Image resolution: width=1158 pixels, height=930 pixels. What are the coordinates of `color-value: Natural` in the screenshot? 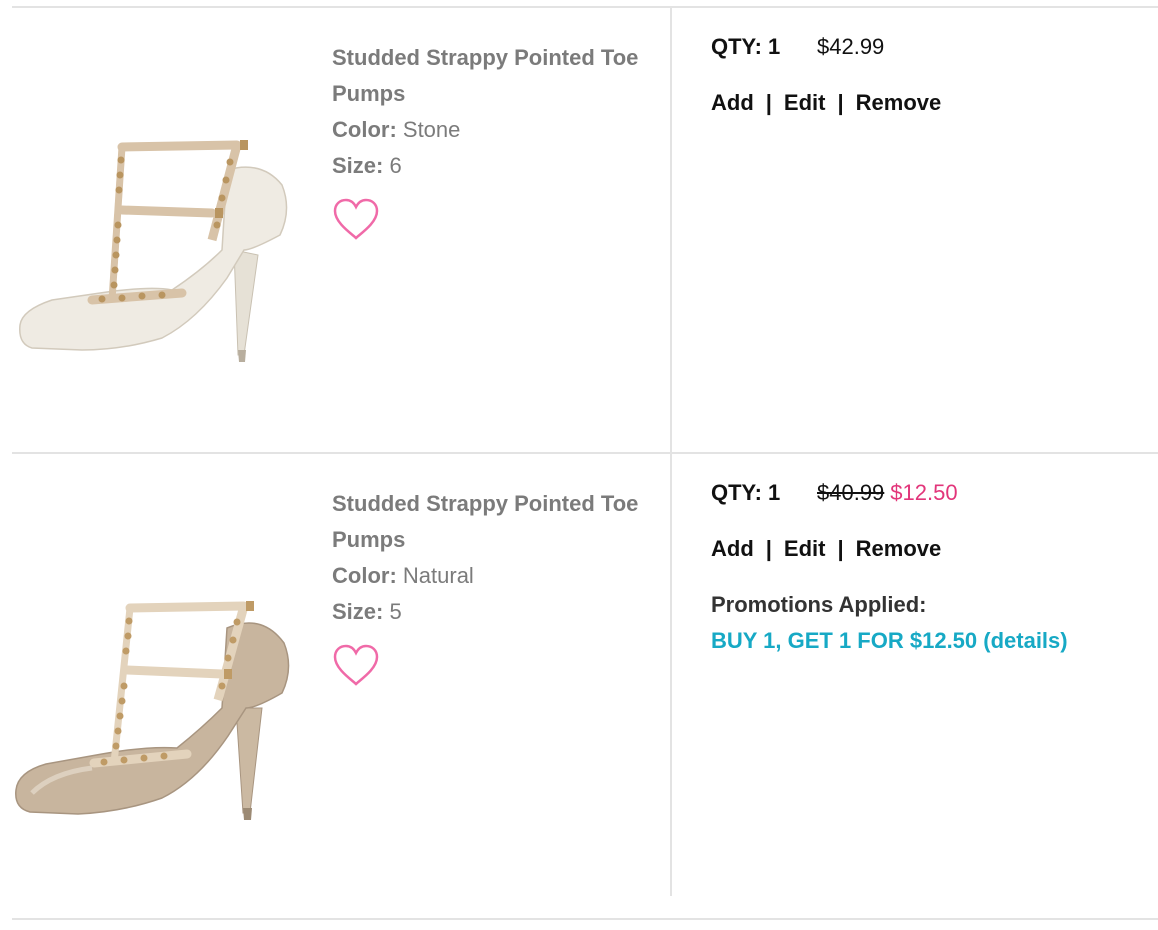 It's located at (438, 575).